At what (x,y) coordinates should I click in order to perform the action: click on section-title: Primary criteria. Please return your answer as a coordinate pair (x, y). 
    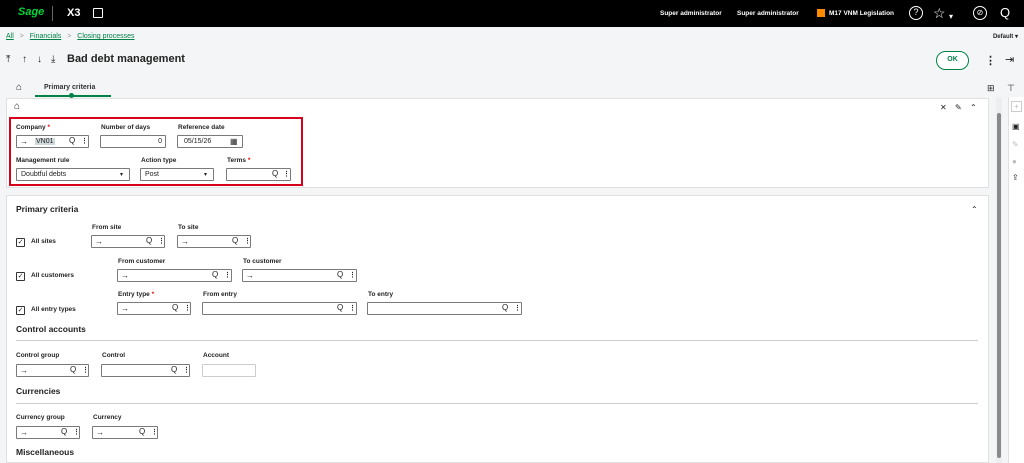
    Looking at the image, I should click on (47, 209).